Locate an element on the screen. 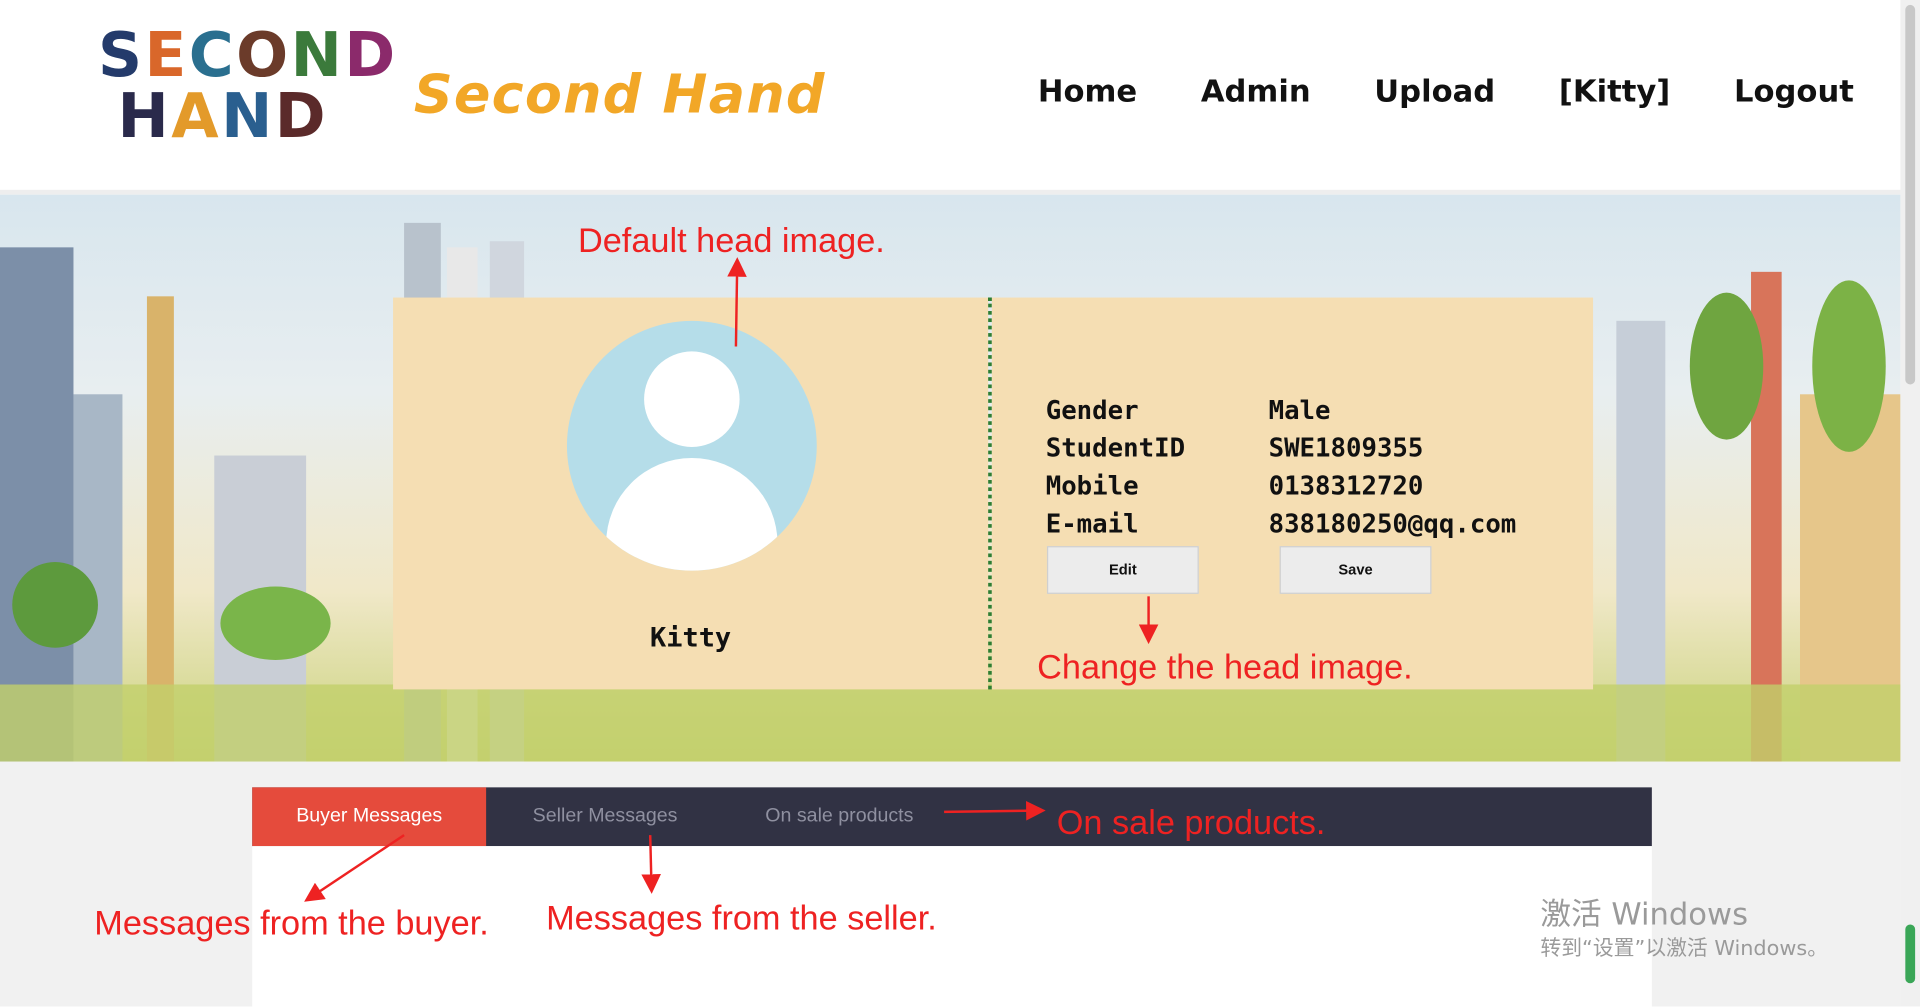 This screenshot has width=1920, height=1007. annotation-seller: Messages from the seller. is located at coordinates (741, 917).